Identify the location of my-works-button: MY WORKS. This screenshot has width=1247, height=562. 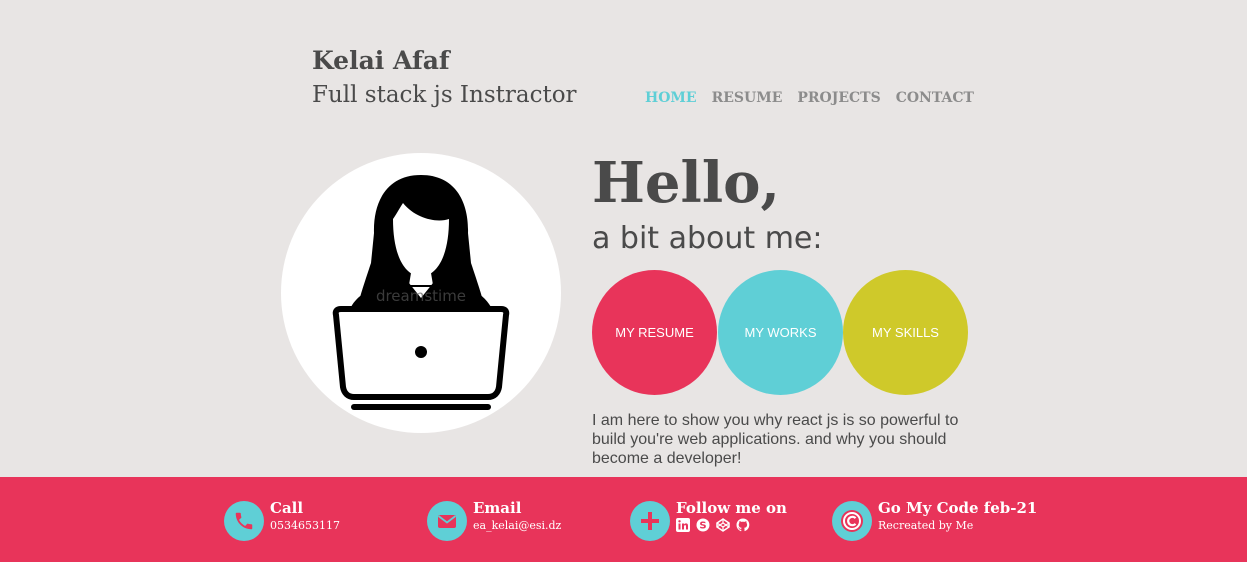
(780, 332).